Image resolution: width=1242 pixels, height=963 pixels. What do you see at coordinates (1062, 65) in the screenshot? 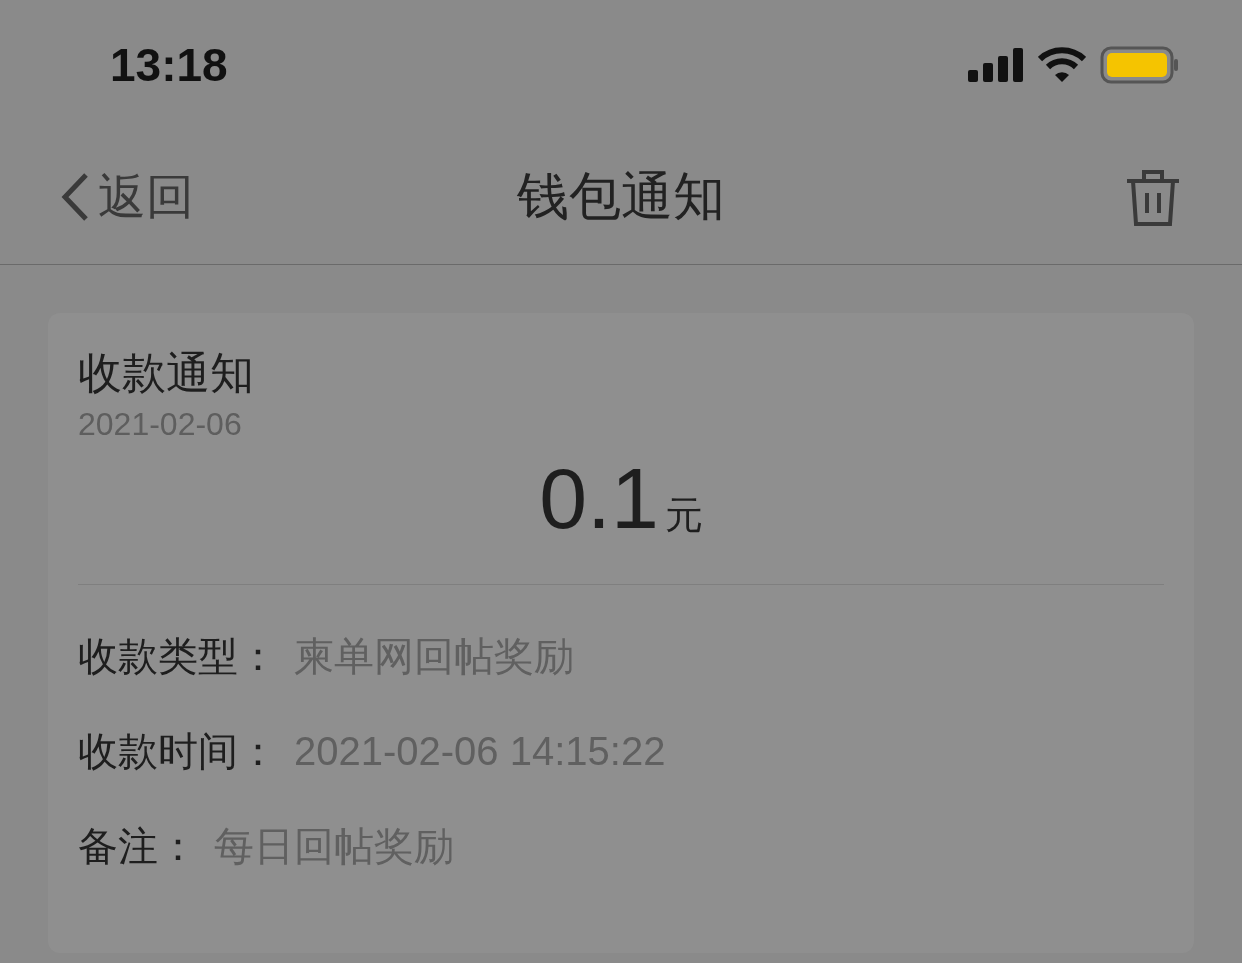
I see `wifi-icon` at bounding box center [1062, 65].